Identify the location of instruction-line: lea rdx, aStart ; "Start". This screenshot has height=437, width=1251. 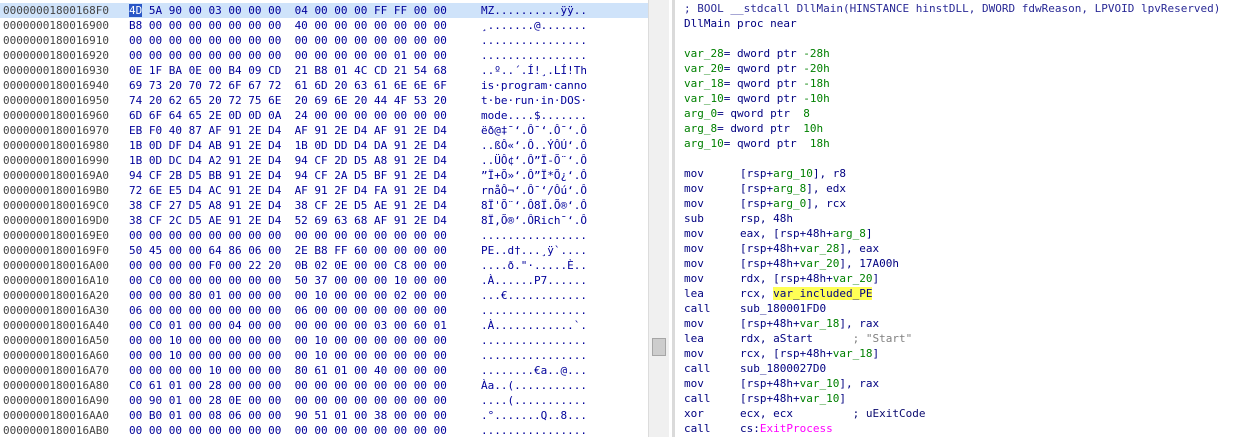
(798, 338).